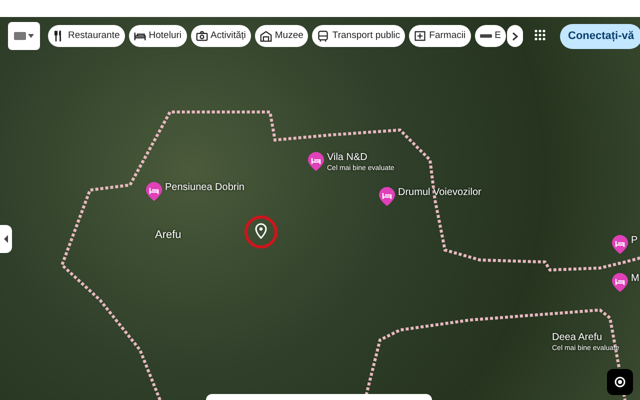  I want to click on place-label: Arefu, so click(168, 235).